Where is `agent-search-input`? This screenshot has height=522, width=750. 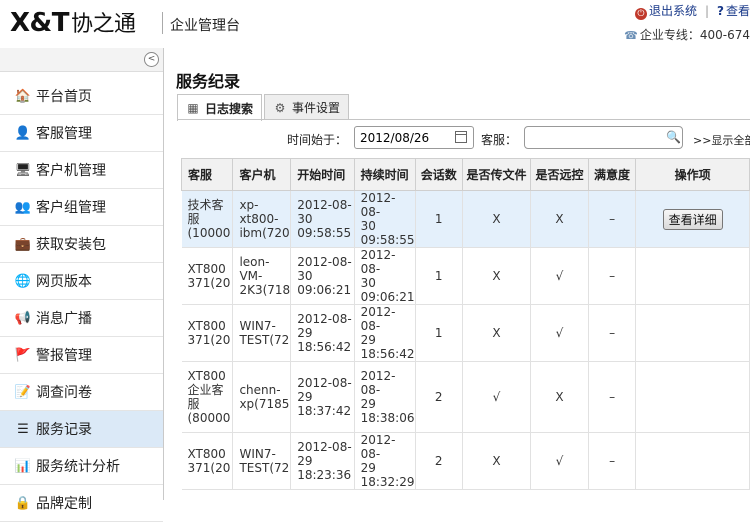
agent-search-input is located at coordinates (603, 137).